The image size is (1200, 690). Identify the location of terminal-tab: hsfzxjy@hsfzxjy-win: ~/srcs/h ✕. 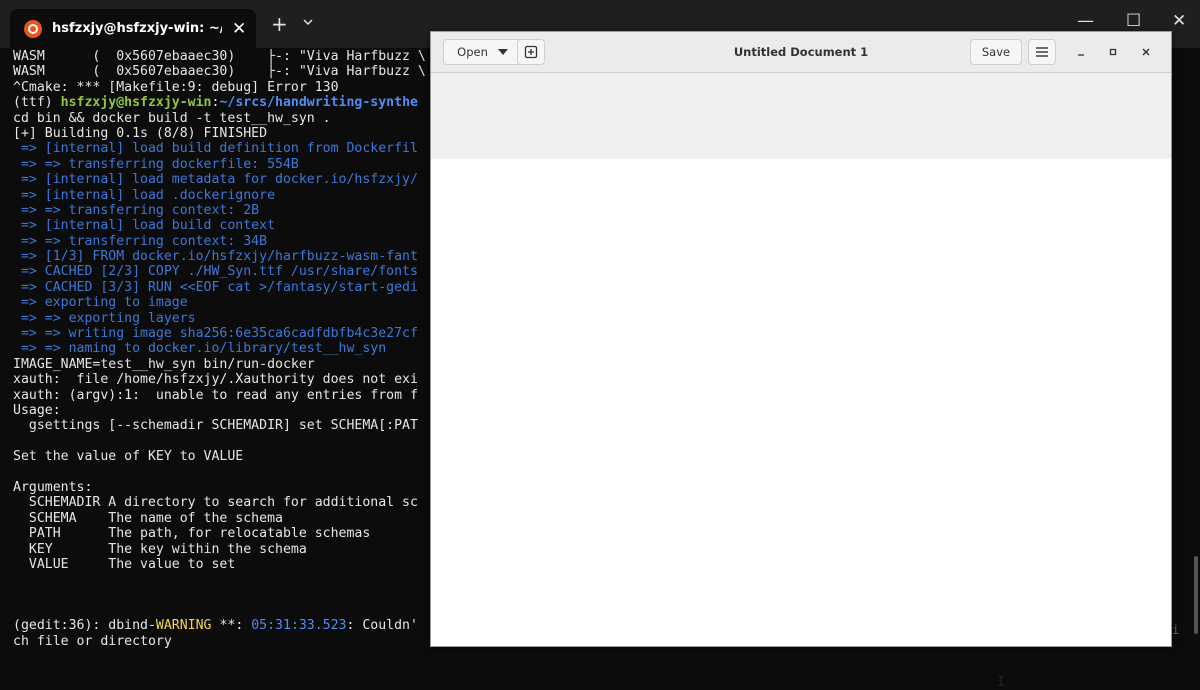
(133, 28).